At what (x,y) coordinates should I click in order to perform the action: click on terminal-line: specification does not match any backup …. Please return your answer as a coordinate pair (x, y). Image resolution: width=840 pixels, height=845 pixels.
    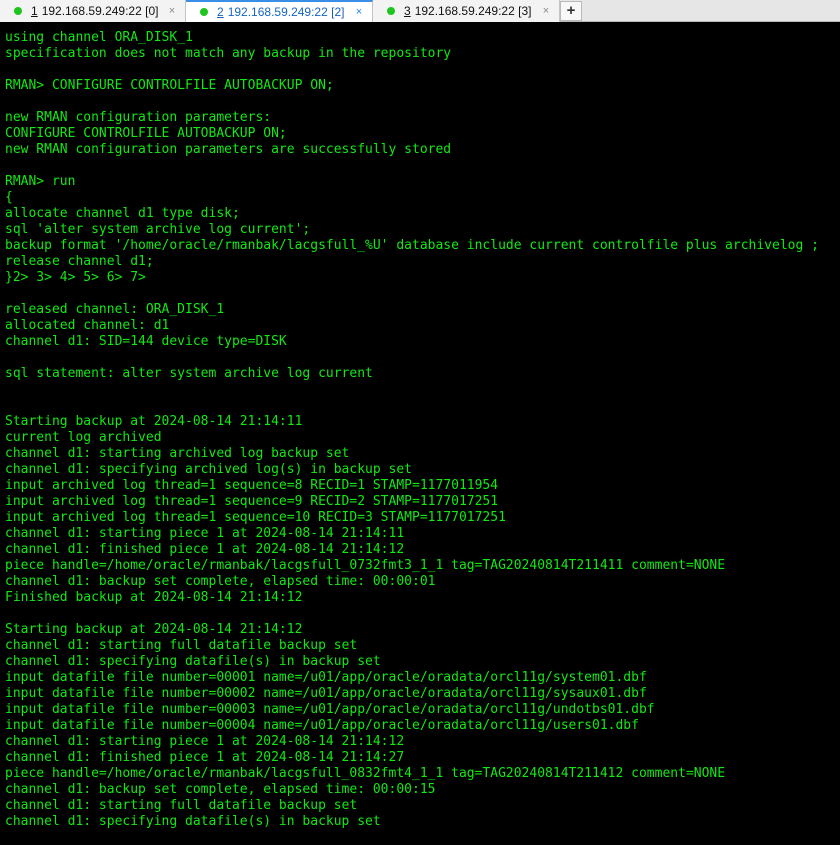
    Looking at the image, I should click on (228, 53).